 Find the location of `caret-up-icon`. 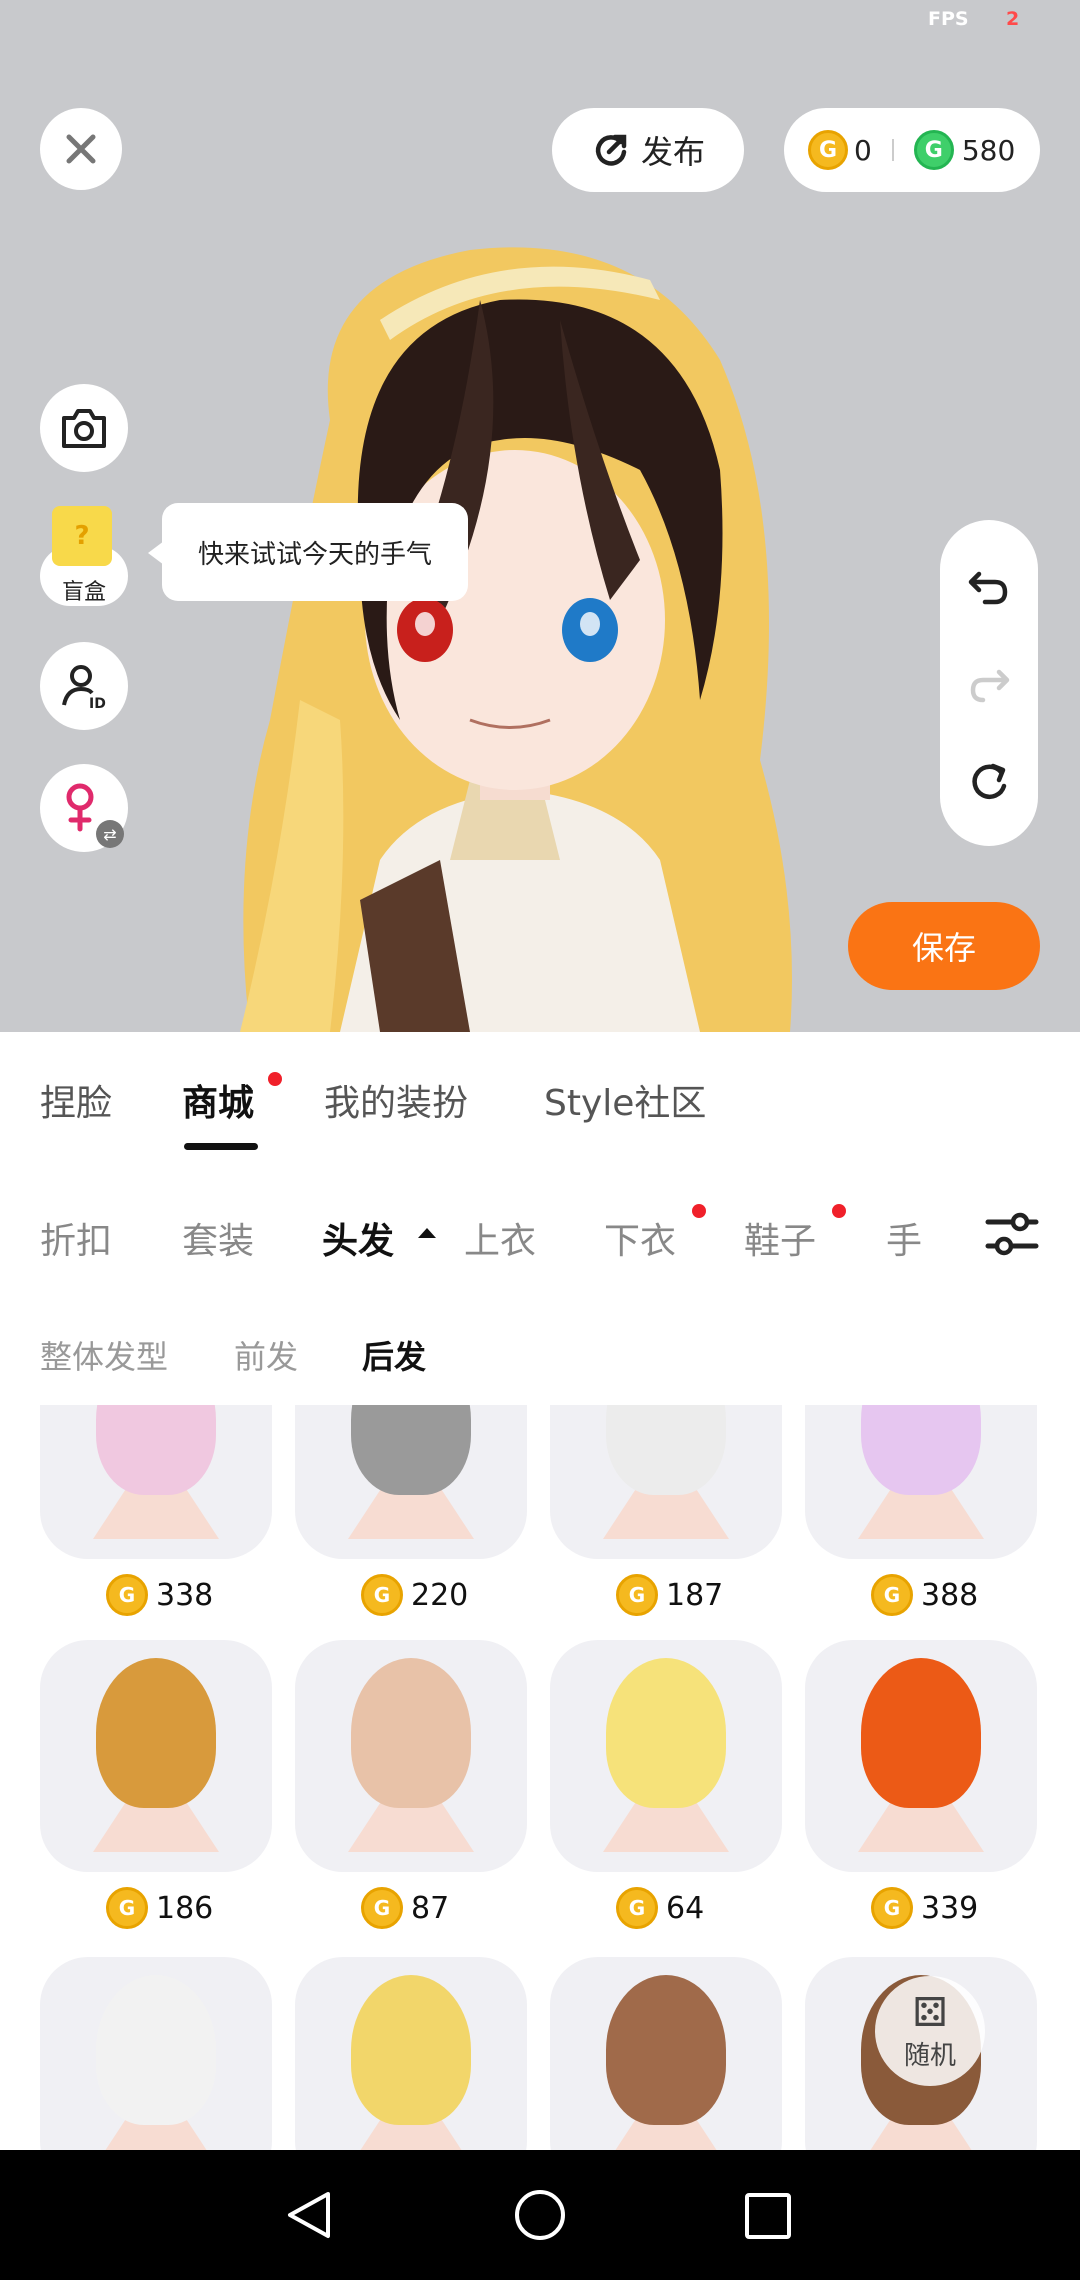

caret-up-icon is located at coordinates (427, 1233).